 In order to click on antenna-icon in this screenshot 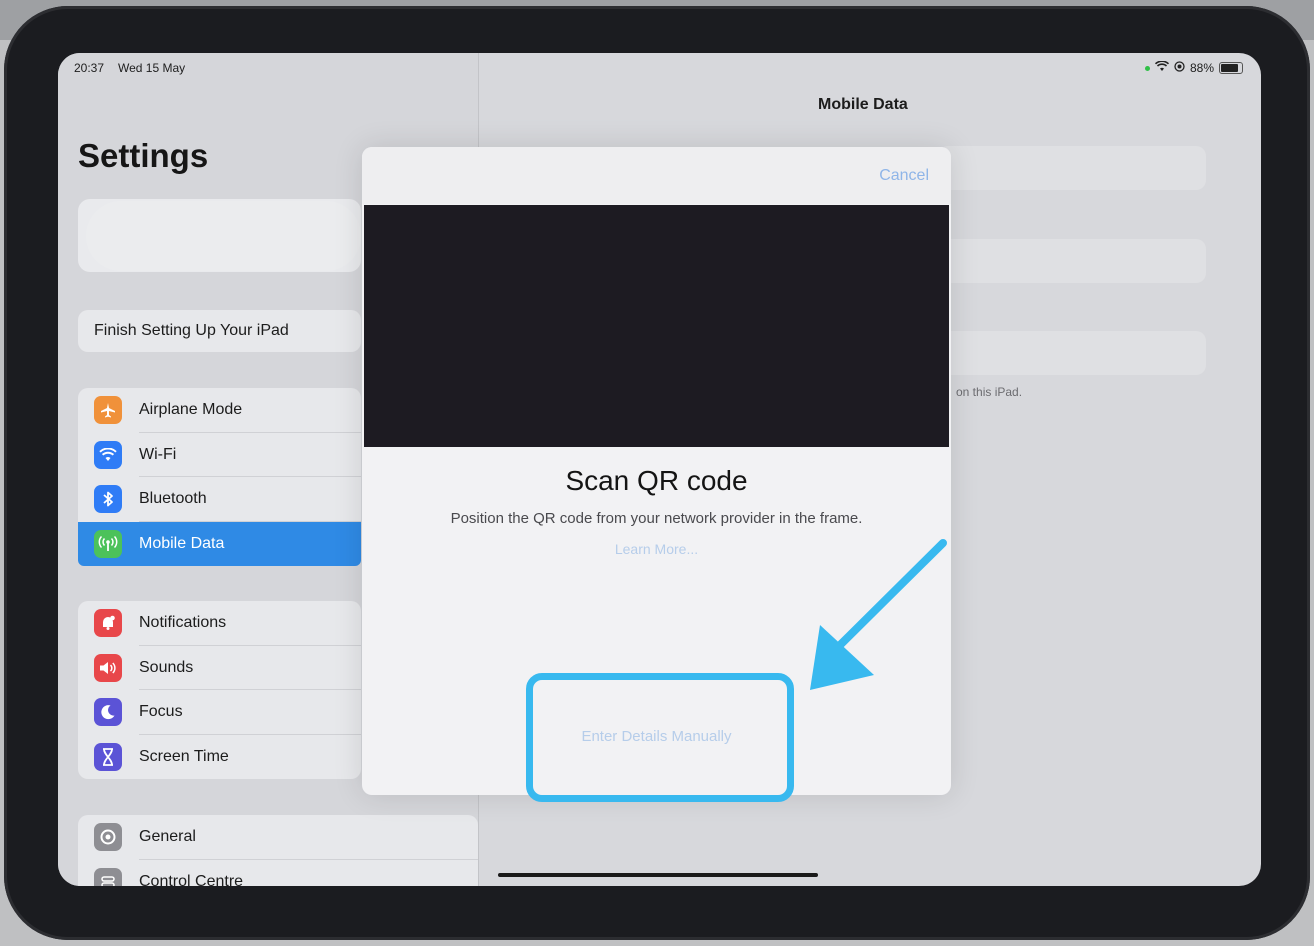, I will do `click(108, 543)`.